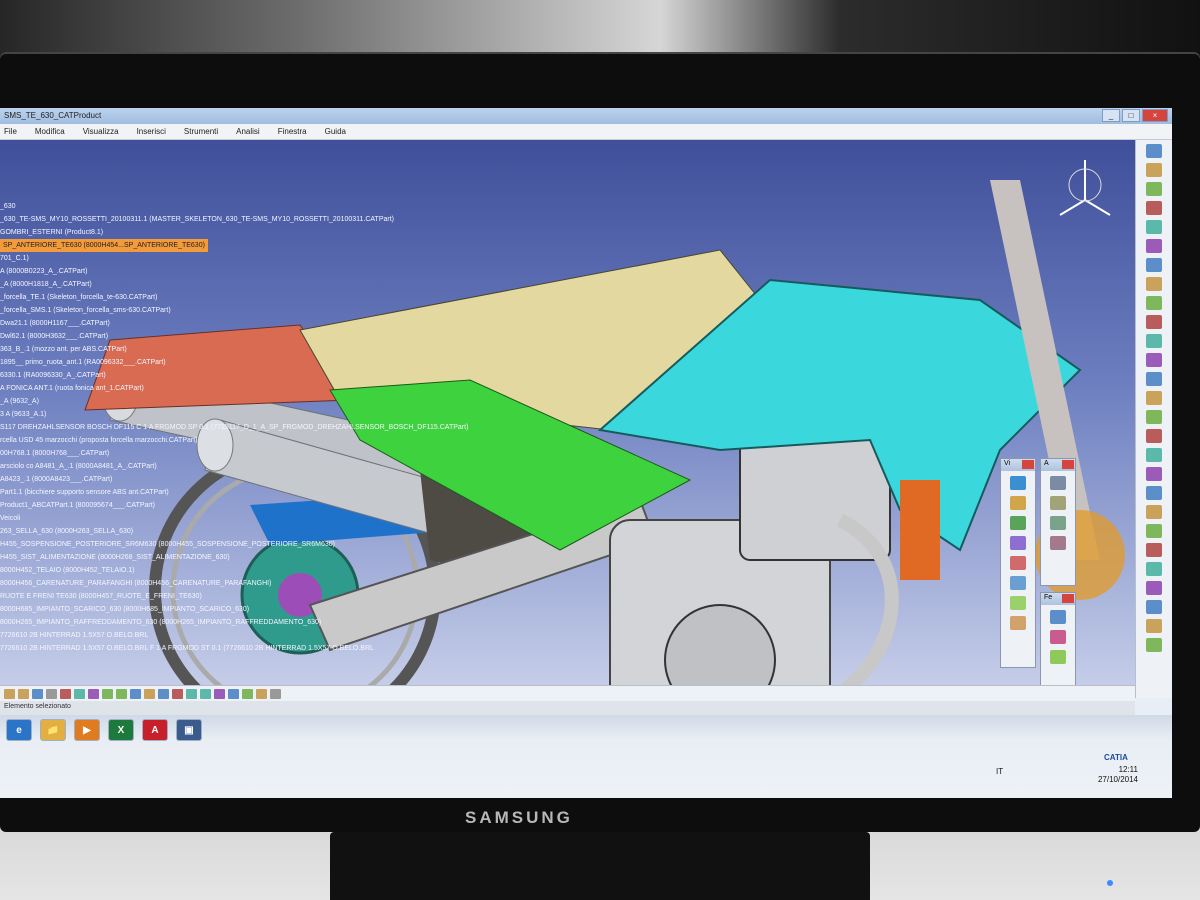  Describe the element at coordinates (230, 518) in the screenshot. I see `tree-item: Veicoli` at that location.